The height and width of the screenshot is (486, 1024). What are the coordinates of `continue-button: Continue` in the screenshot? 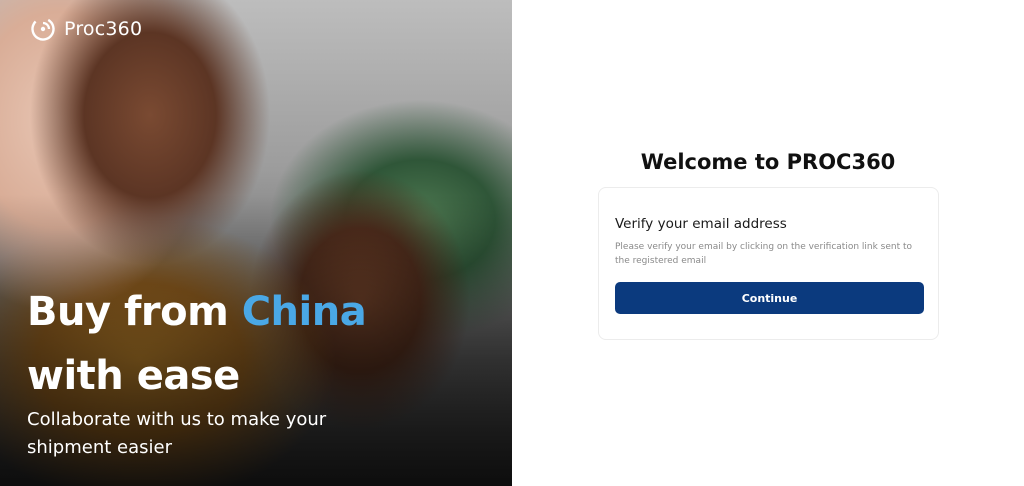 It's located at (769, 298).